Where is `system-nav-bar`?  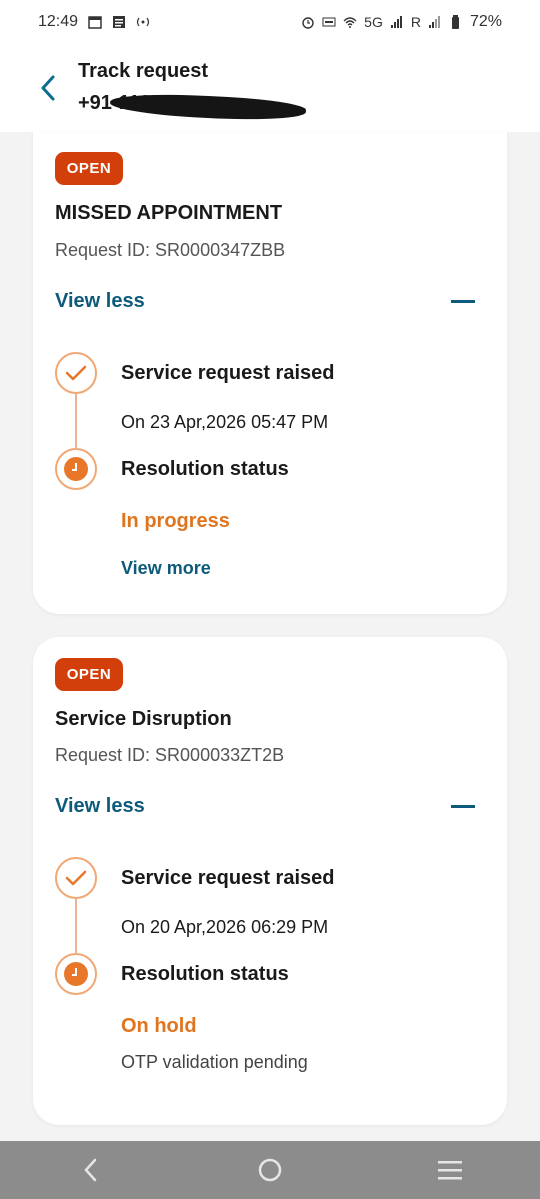
system-nav-bar is located at coordinates (270, 1170).